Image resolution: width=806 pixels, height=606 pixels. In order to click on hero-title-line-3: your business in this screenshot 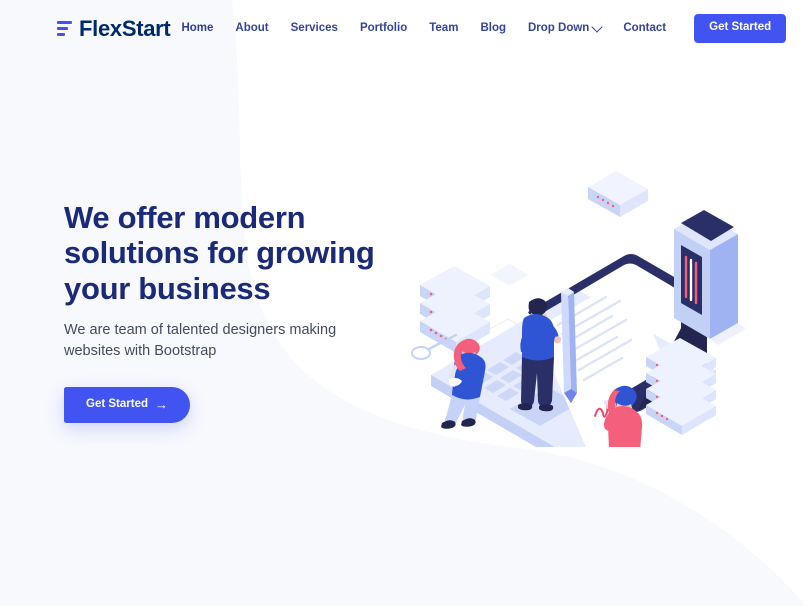, I will do `click(167, 288)`.